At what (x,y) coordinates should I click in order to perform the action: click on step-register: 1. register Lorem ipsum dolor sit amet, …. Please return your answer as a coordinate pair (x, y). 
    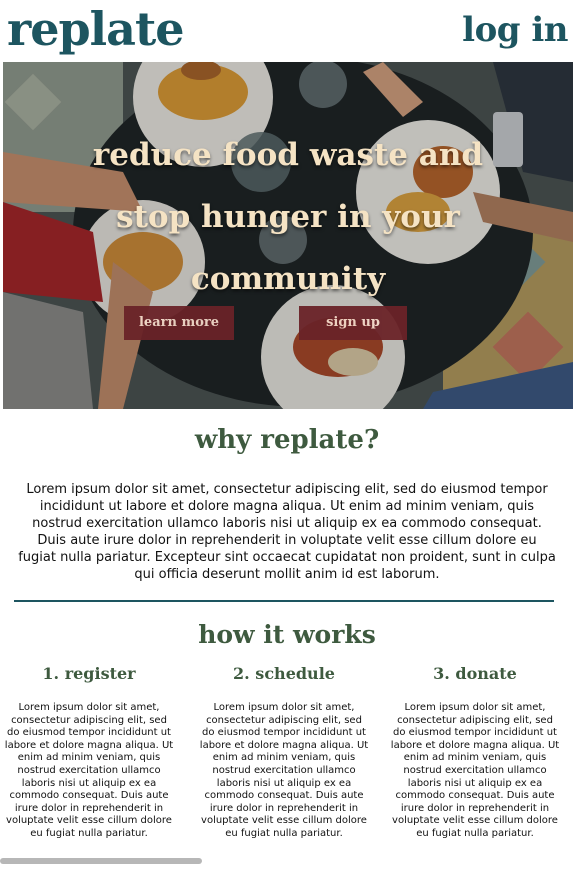
    Looking at the image, I should click on (89, 752).